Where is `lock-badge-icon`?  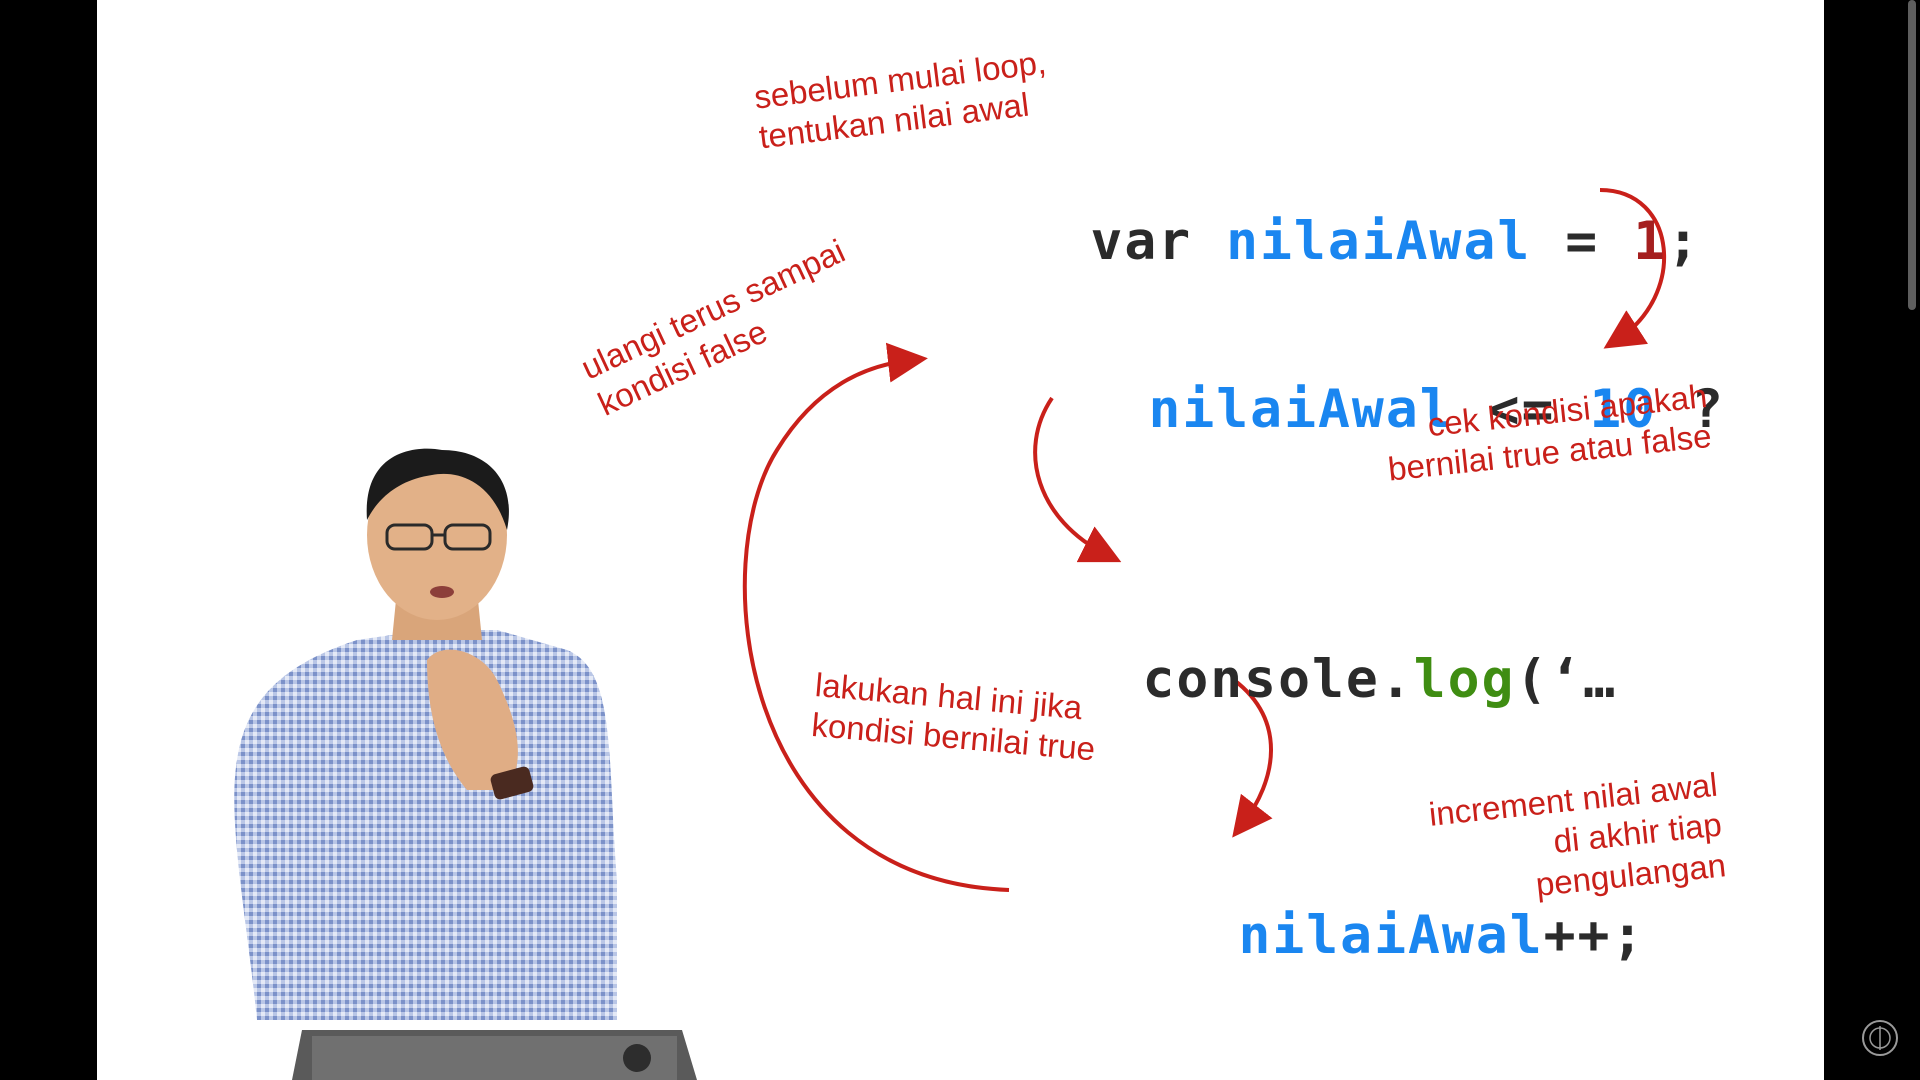 lock-badge-icon is located at coordinates (1880, 1038).